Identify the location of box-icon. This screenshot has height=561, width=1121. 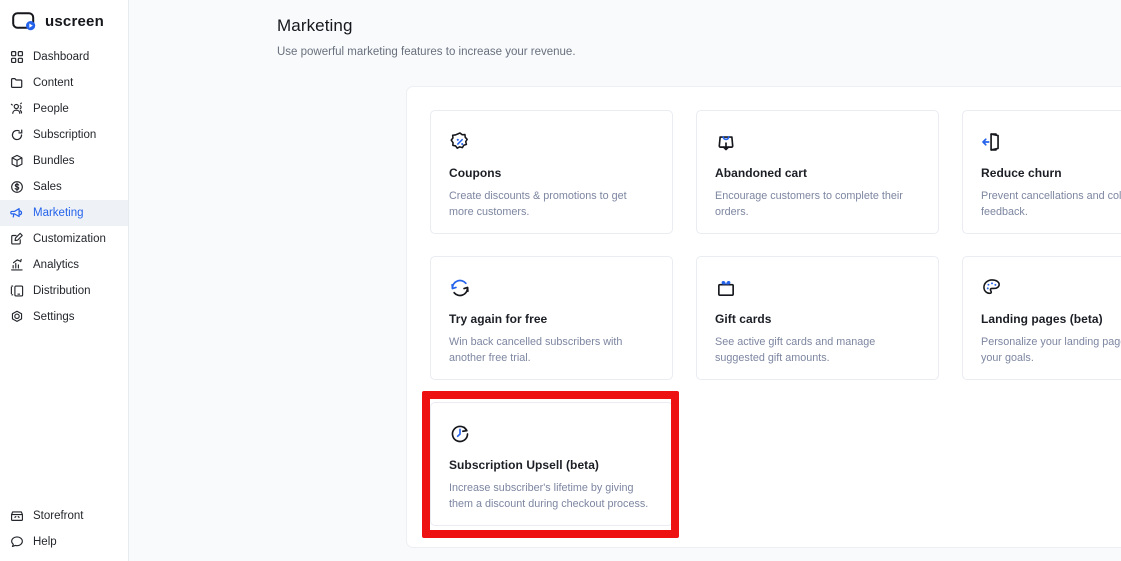
(17, 161).